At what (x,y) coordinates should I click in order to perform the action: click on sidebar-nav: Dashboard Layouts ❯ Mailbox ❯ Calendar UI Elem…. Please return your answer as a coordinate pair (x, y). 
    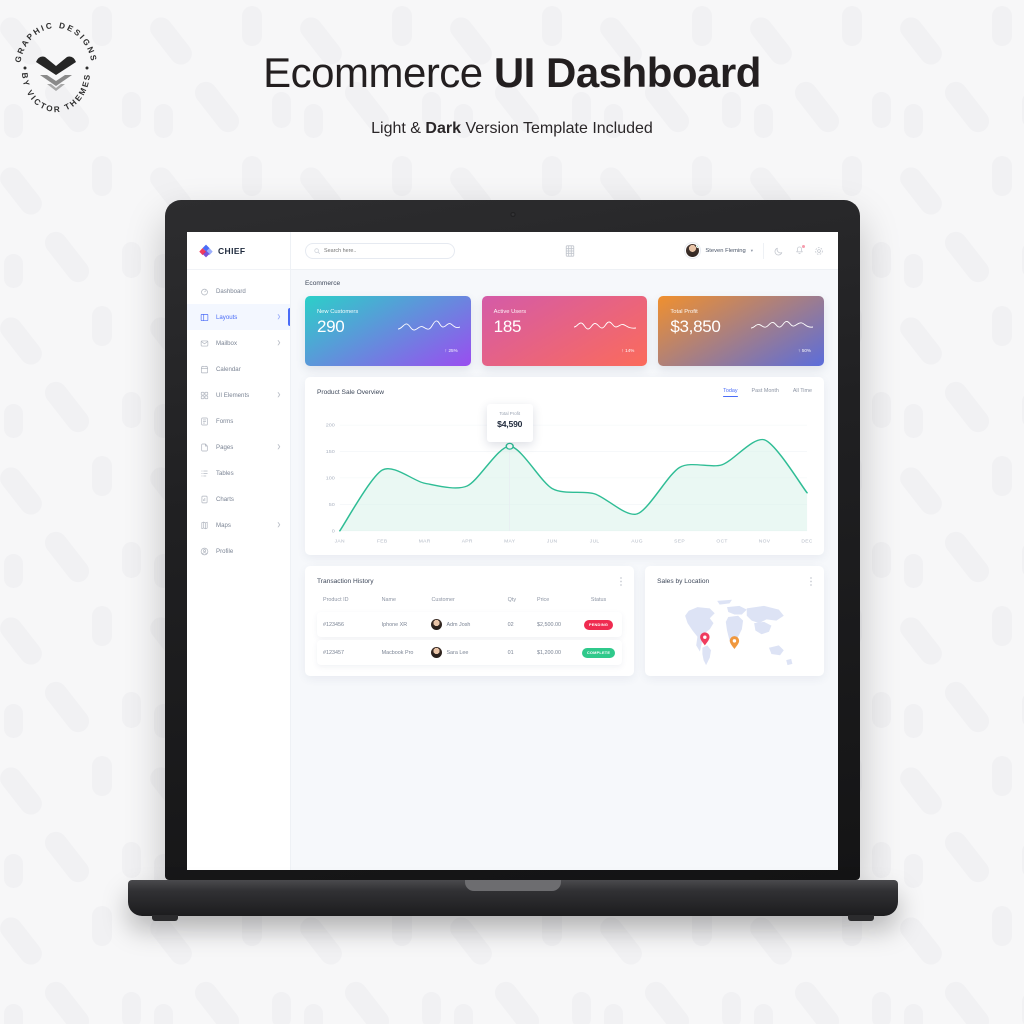
    Looking at the image, I should click on (238, 417).